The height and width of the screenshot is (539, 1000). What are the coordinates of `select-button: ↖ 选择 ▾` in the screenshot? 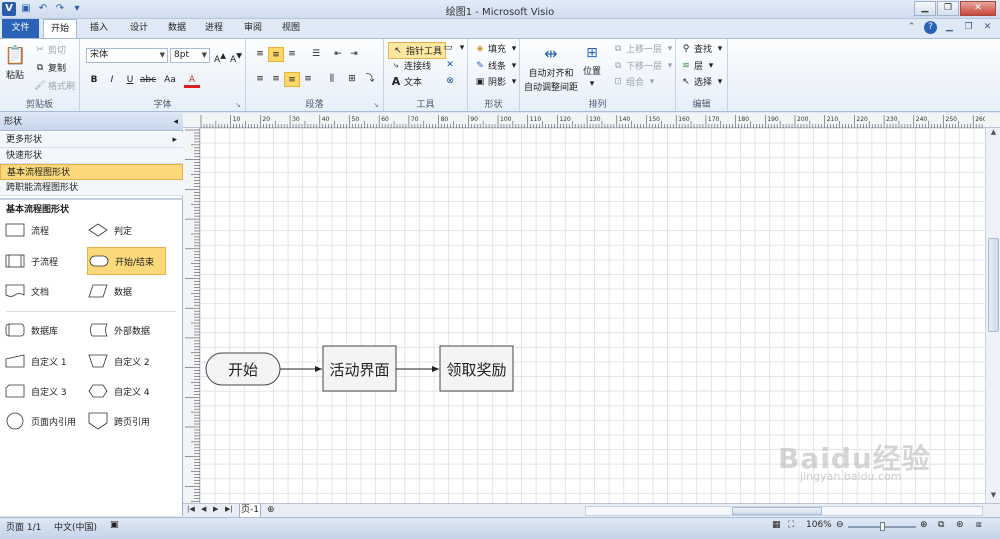 It's located at (703, 82).